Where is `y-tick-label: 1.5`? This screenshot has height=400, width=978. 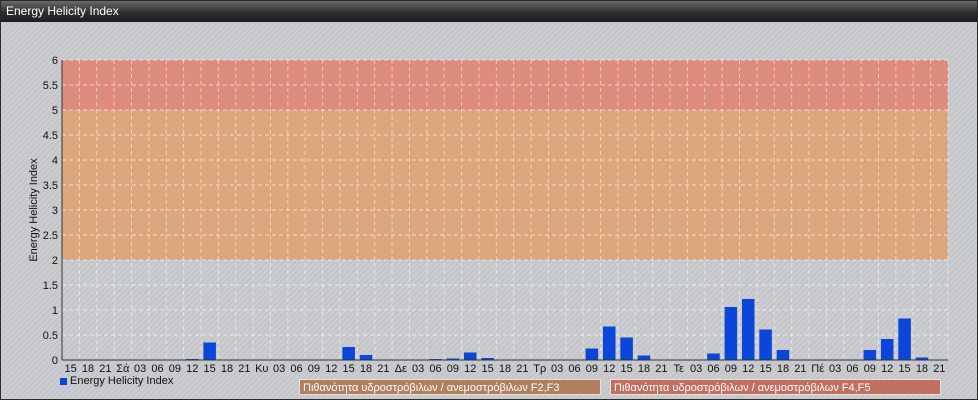
y-tick-label: 1.5 is located at coordinates (50, 286).